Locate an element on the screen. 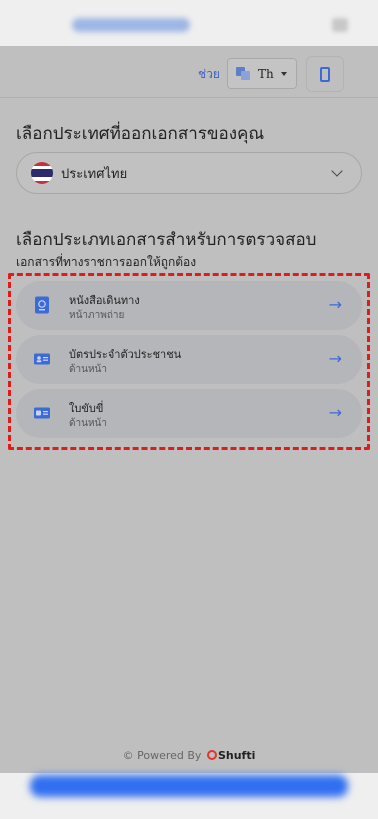  document-name: บัตรประจำตัวประชาชน is located at coordinates (125, 354).